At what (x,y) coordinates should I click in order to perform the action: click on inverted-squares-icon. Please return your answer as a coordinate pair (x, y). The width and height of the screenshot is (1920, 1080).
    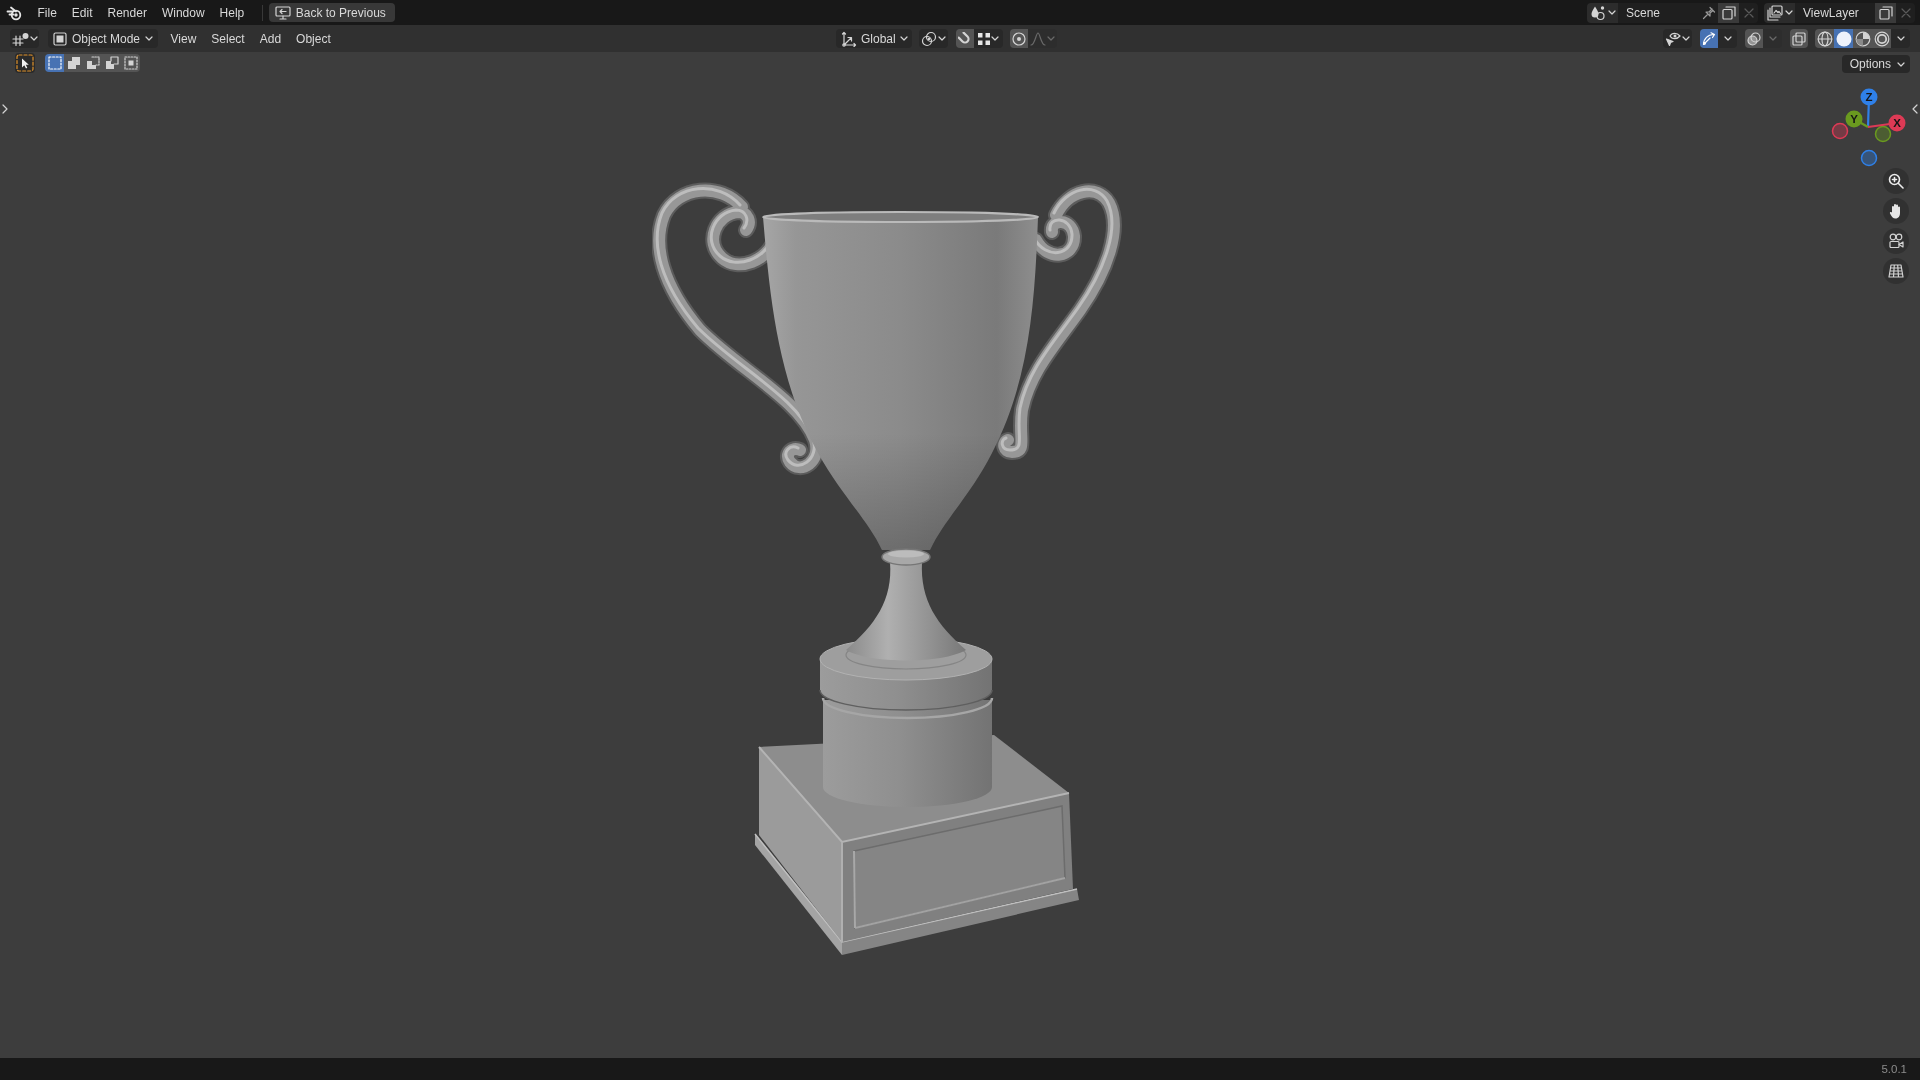
    Looking at the image, I should click on (111, 63).